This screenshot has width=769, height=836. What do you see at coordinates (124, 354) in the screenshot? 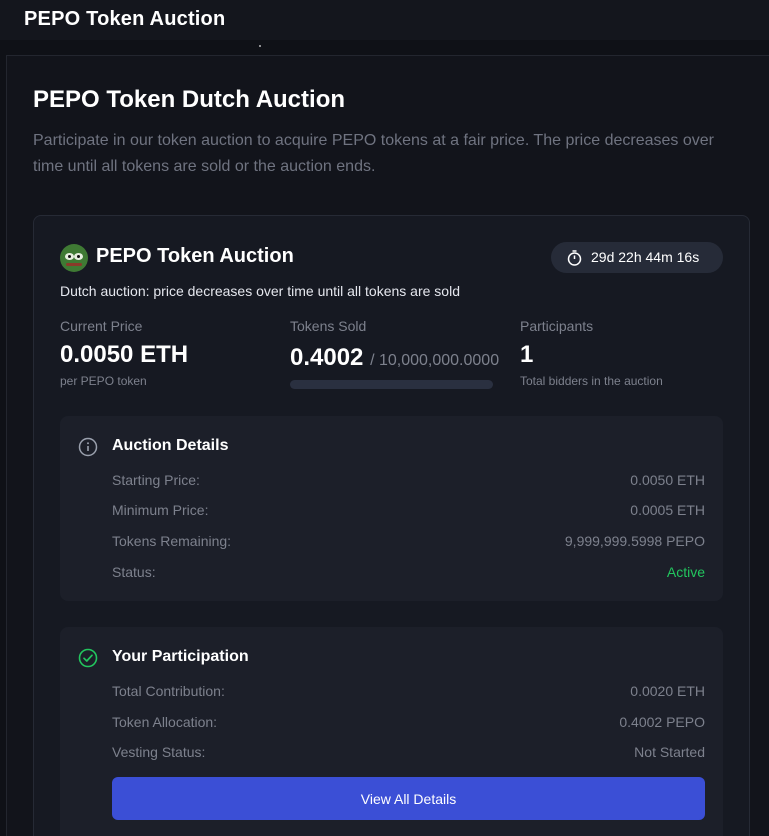
I see `current-price-value: 0.0050 ETH` at bounding box center [124, 354].